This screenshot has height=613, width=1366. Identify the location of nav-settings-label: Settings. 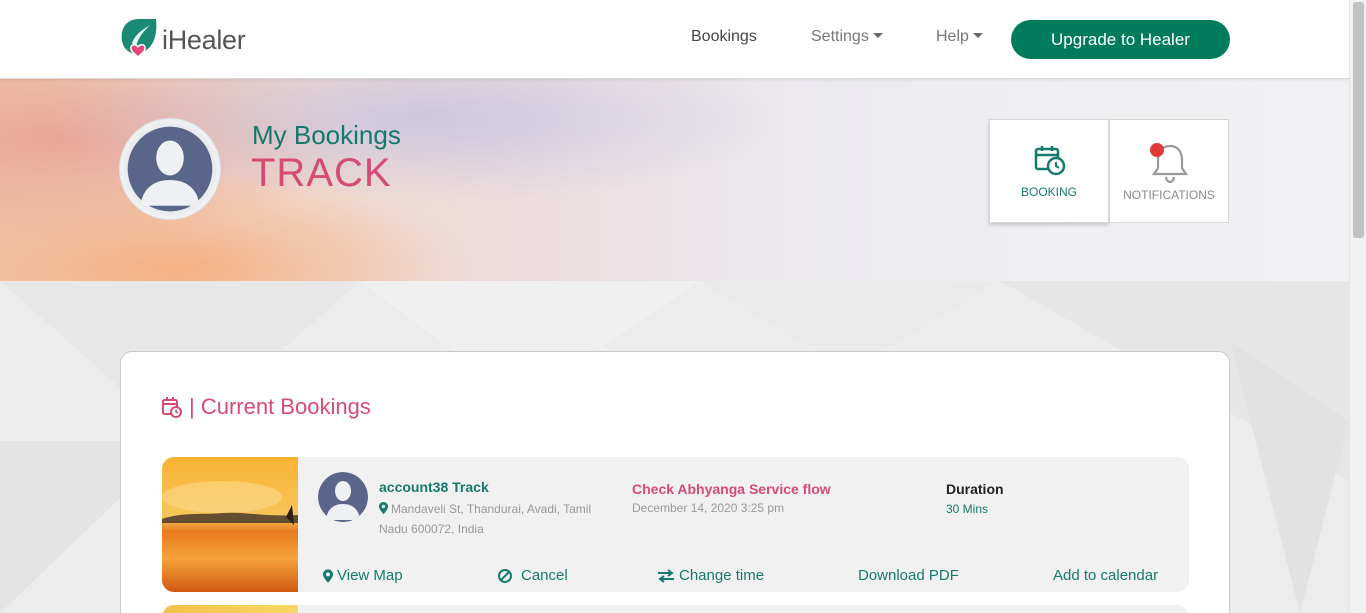
(840, 36).